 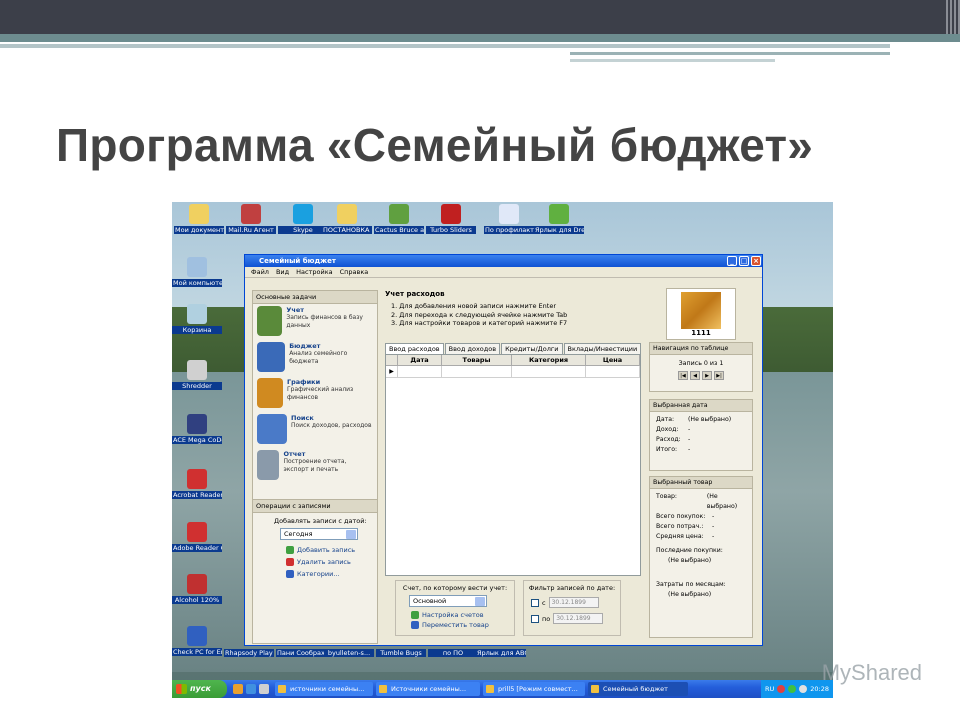 I want to click on navigation-header: Навигация по таблице, so click(x=701, y=349).